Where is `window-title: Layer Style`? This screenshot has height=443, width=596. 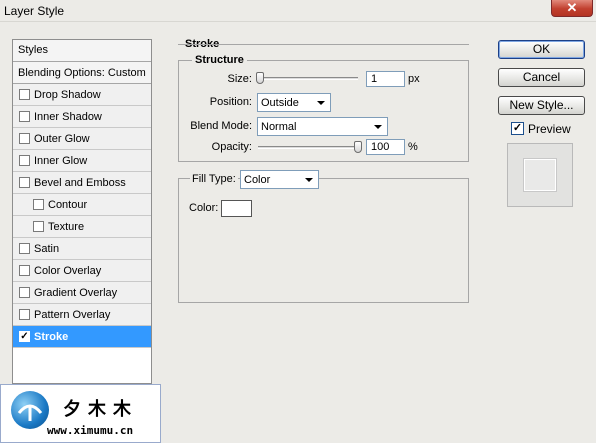
window-title: Layer Style is located at coordinates (34, 11).